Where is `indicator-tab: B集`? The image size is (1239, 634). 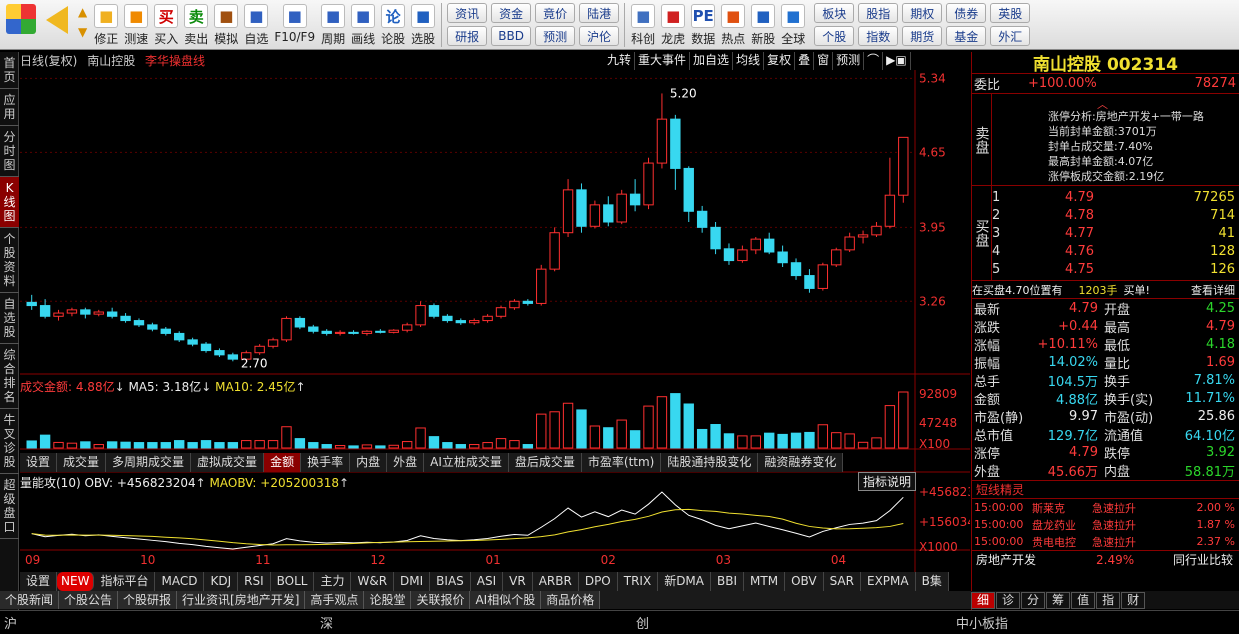
indicator-tab: B集 is located at coordinates (932, 581).